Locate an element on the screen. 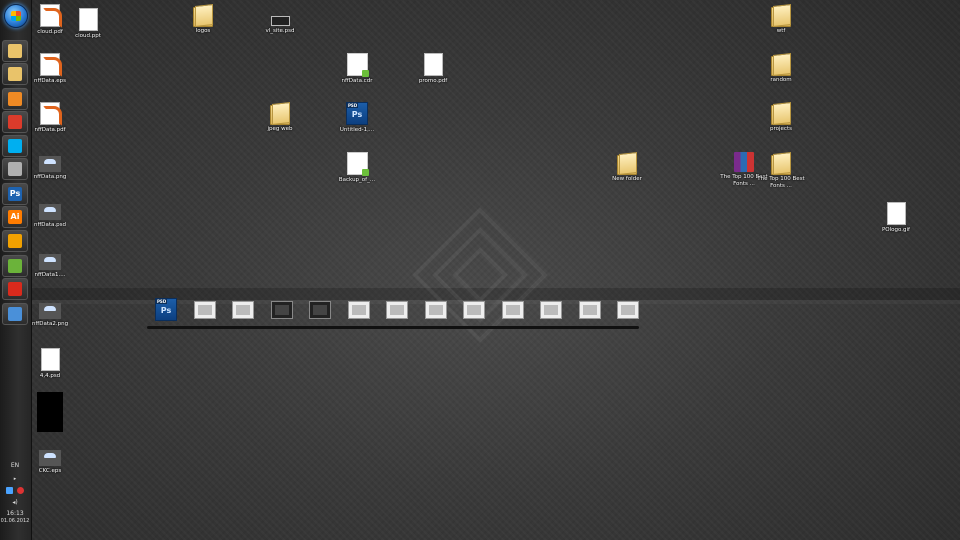  desktop-icon: POlogo.gif is located at coordinates (896, 218).